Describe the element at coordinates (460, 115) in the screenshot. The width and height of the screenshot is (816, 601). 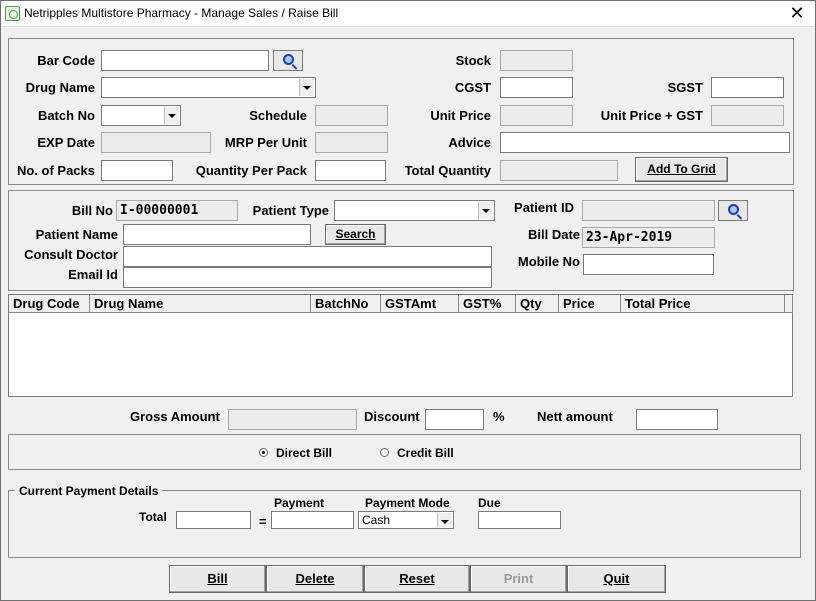
I see `unit-price-label: Unit Price` at that location.